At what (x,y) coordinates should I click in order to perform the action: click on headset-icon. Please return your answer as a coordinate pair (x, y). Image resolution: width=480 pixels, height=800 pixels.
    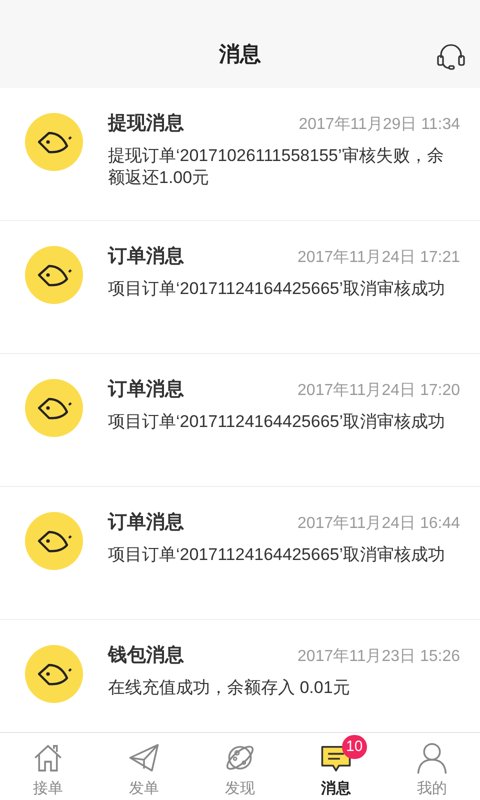
    Looking at the image, I should click on (451, 57).